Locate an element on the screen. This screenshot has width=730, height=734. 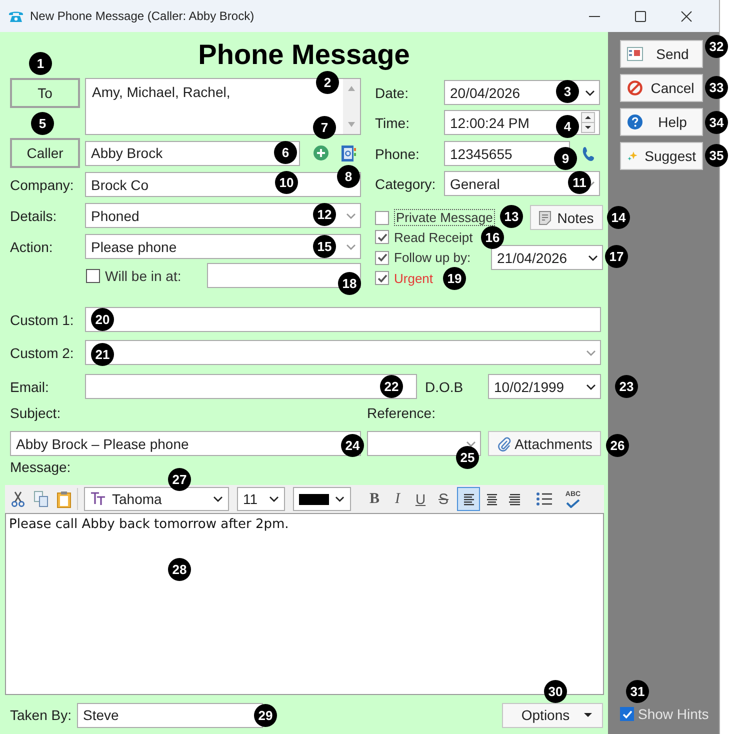
format-button: S is located at coordinates (443, 499).